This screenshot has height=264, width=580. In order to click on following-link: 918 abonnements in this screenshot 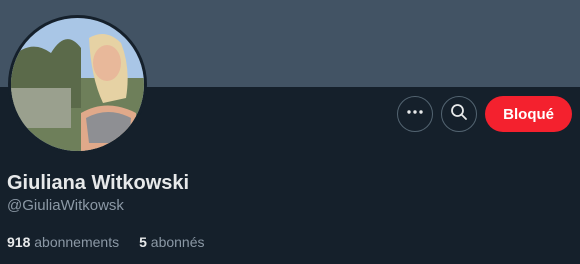, I will do `click(63, 242)`.